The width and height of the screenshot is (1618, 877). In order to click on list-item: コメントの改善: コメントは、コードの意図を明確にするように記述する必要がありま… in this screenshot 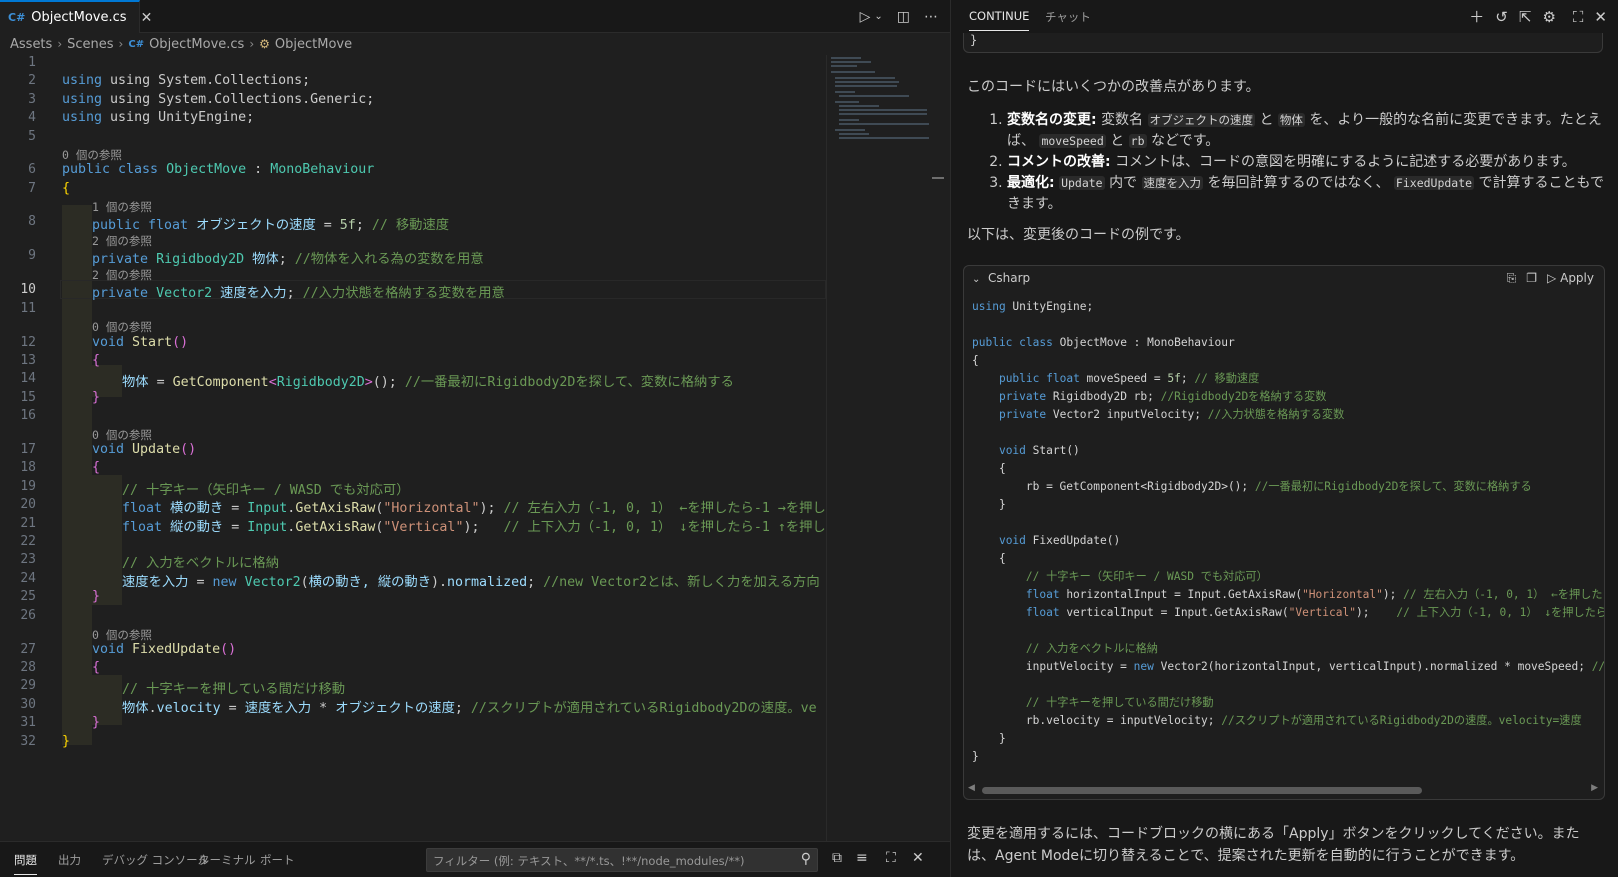, I will do `click(1307, 162)`.